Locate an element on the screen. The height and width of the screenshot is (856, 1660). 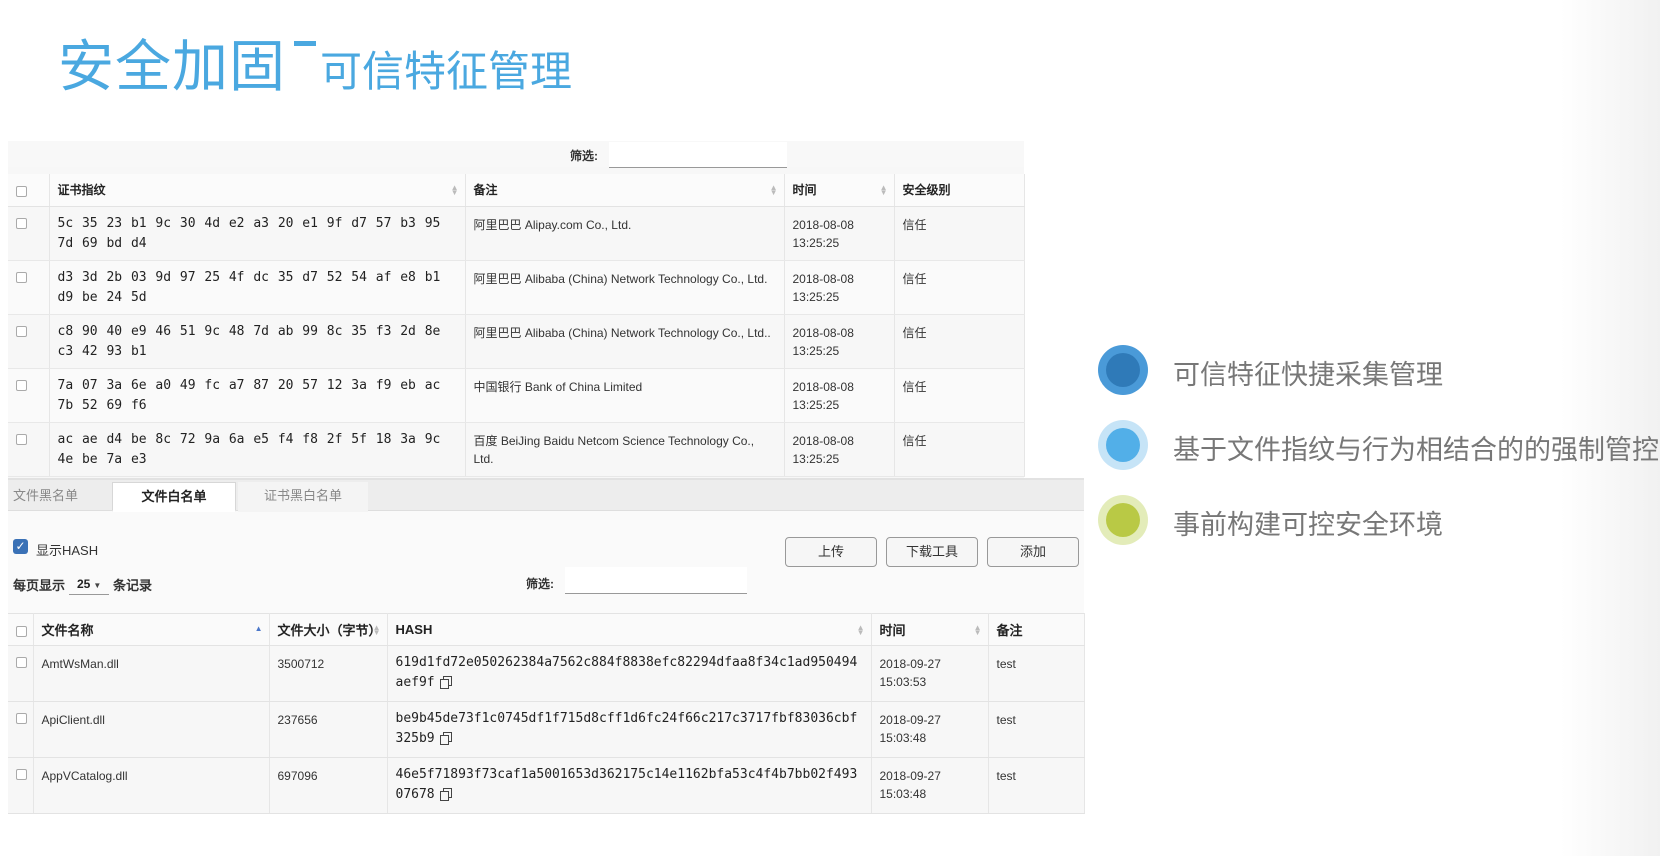
caret-down-icon: ▼ is located at coordinates (97, 585).